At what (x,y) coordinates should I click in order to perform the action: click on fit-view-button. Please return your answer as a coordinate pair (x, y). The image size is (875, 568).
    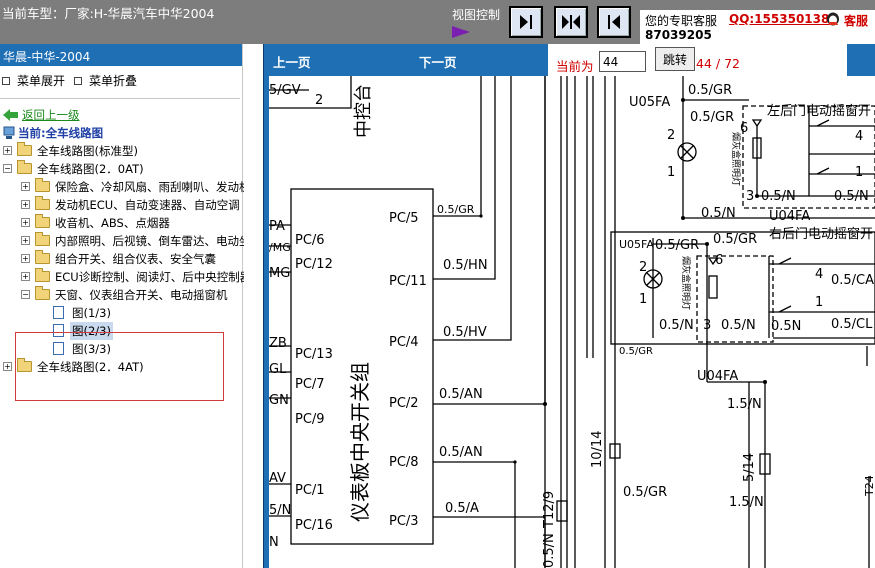
    Looking at the image, I should click on (571, 22).